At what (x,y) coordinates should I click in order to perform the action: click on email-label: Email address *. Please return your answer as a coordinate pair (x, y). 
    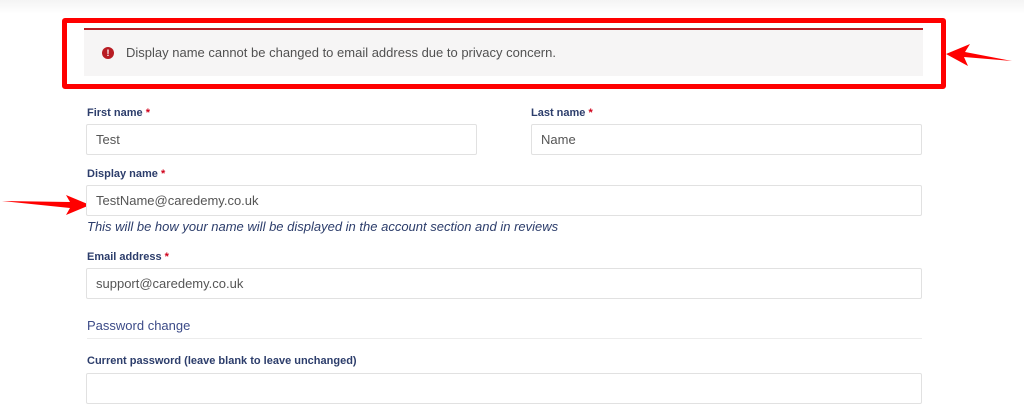
    Looking at the image, I should click on (128, 257).